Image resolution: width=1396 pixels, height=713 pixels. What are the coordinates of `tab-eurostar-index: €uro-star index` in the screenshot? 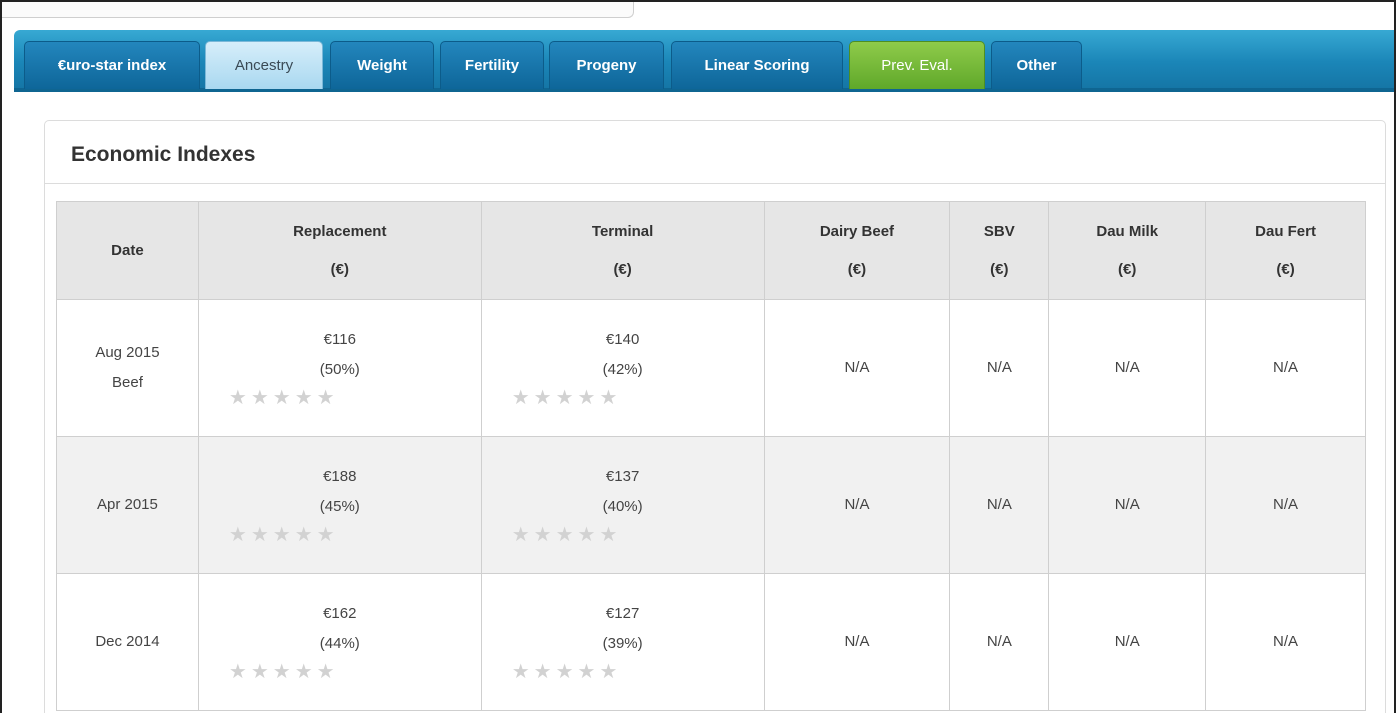 It's located at (112, 65).